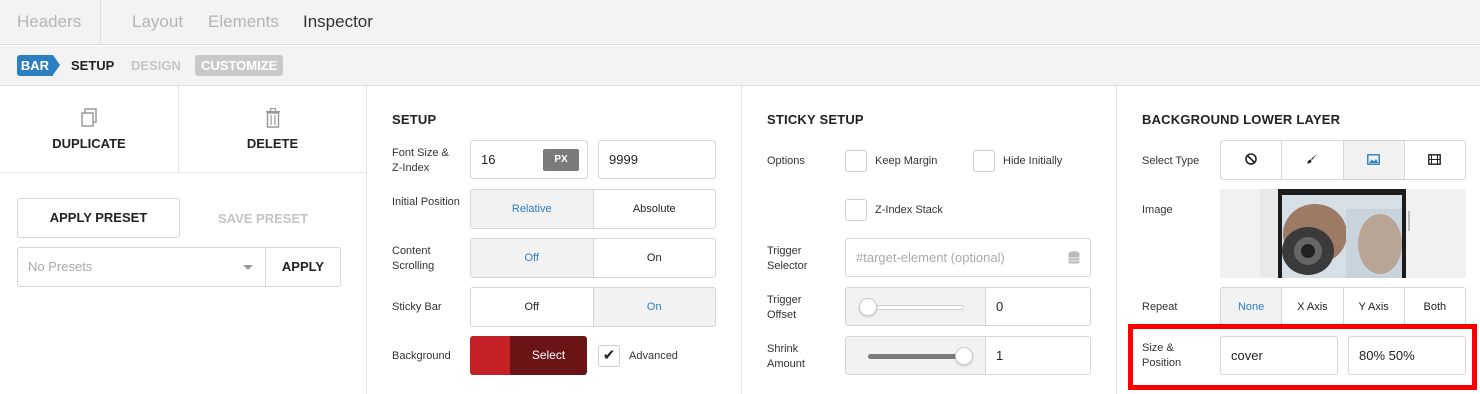 This screenshot has width=1480, height=394. Describe the element at coordinates (1171, 161) in the screenshot. I see `select-type-label: Select Type` at that location.